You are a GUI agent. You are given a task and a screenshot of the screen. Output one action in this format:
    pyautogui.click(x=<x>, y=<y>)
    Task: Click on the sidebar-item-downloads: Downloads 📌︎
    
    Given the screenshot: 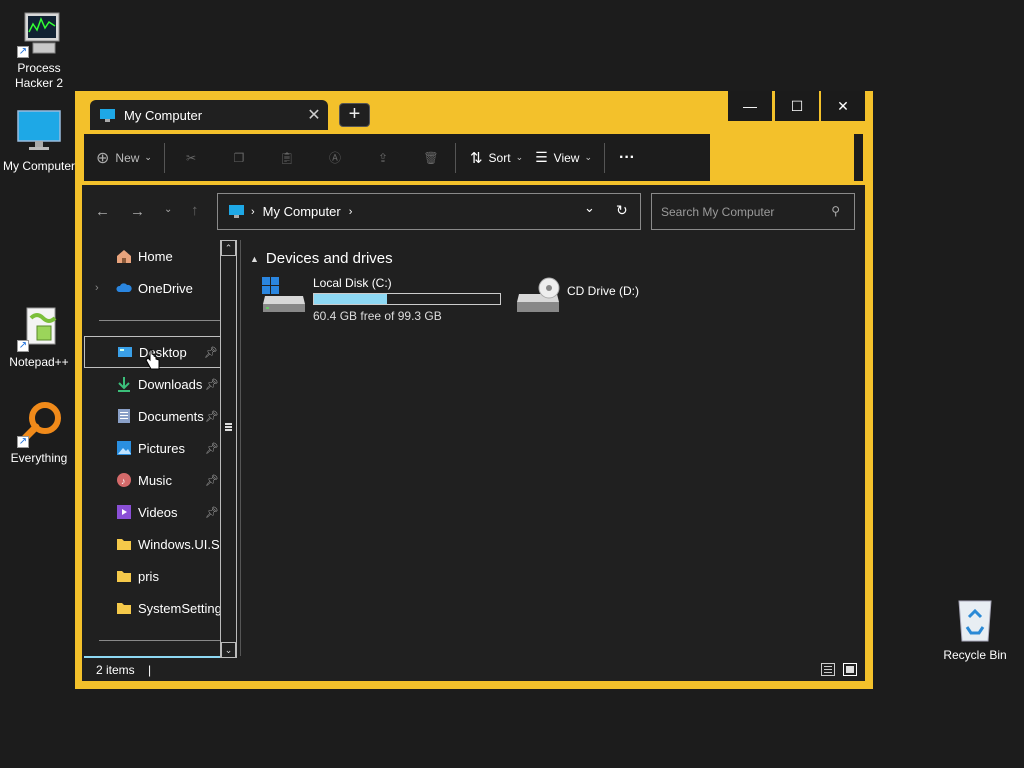 What is the action you would take?
    pyautogui.click(x=152, y=384)
    